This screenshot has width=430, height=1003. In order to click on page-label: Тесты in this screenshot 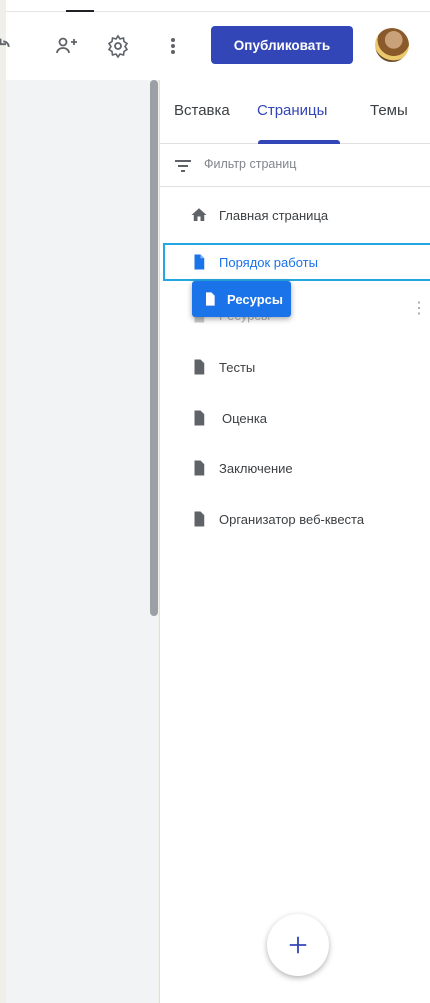, I will do `click(237, 367)`.